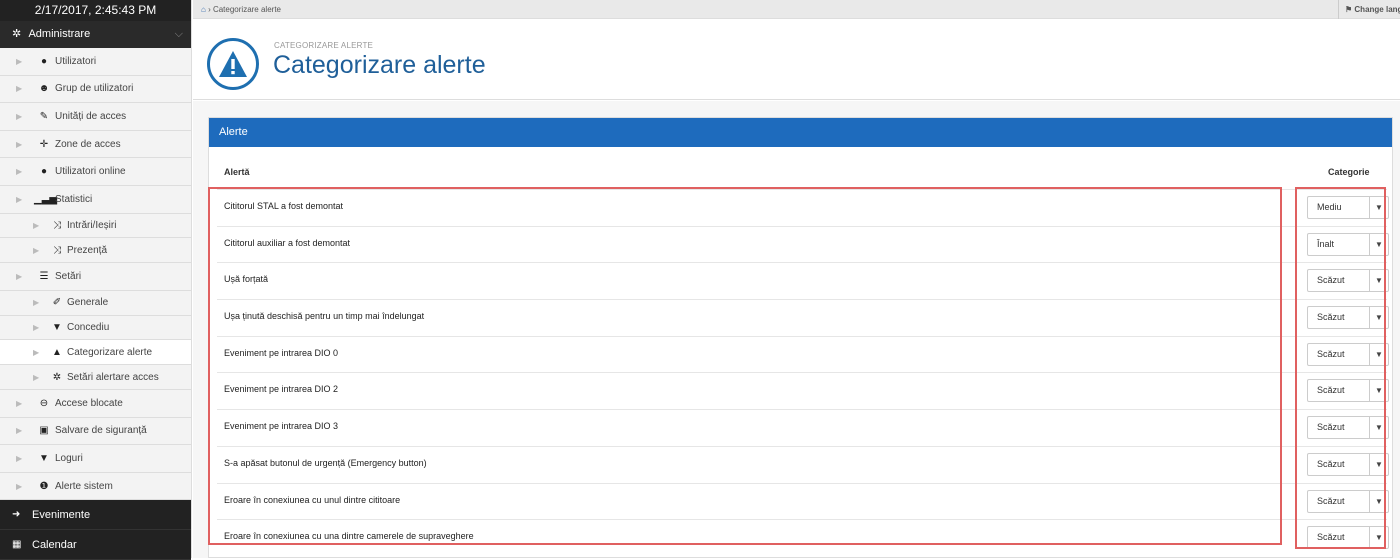 The height and width of the screenshot is (560, 1400). I want to click on change-language-button: ⚑ Change langu, so click(1369, 9).